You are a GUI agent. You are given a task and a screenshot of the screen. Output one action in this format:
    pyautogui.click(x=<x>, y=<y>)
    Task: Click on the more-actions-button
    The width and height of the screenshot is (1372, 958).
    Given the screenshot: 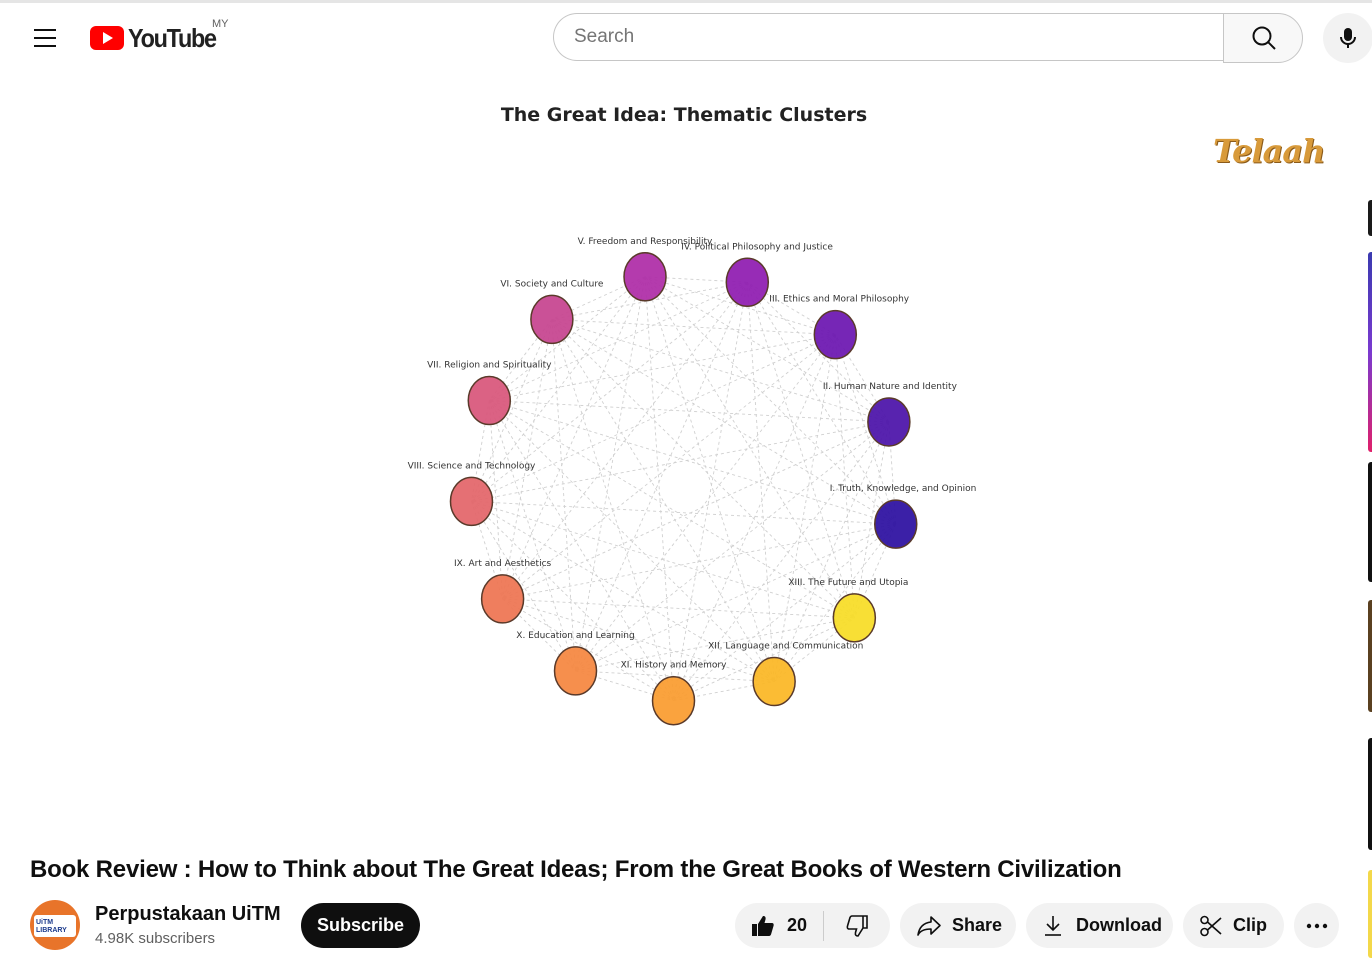 What is the action you would take?
    pyautogui.click(x=1316, y=925)
    